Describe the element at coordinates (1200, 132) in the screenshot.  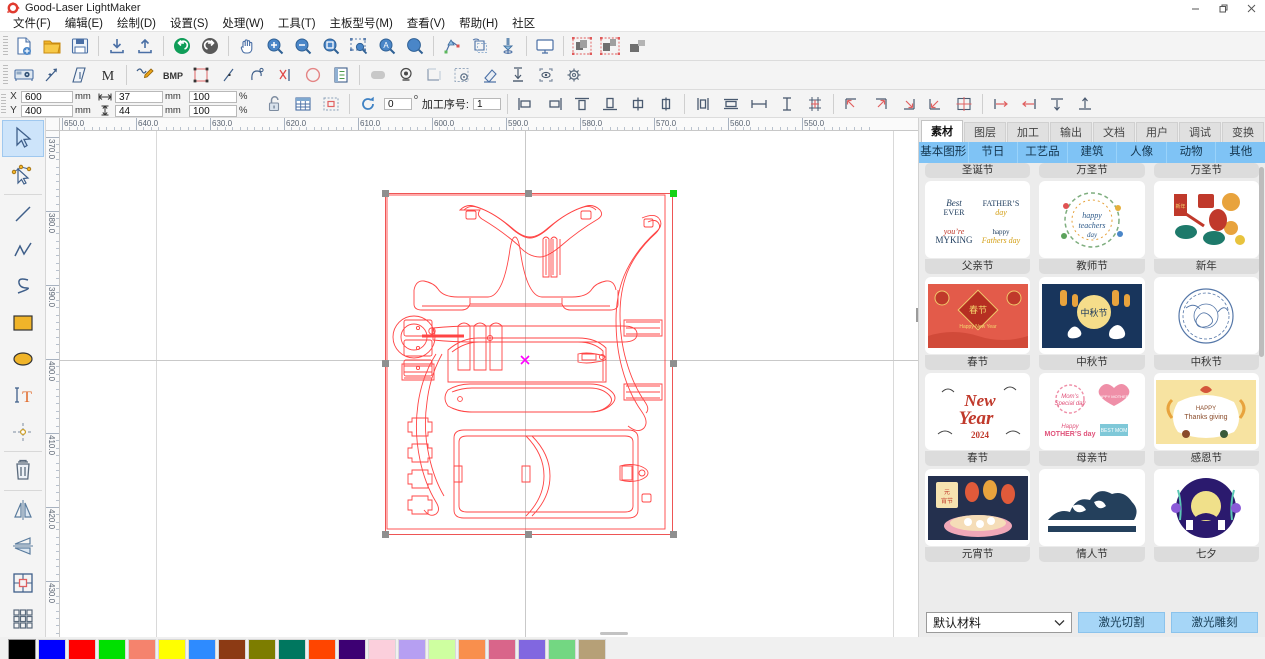
I see `tab-debug: 调试` at that location.